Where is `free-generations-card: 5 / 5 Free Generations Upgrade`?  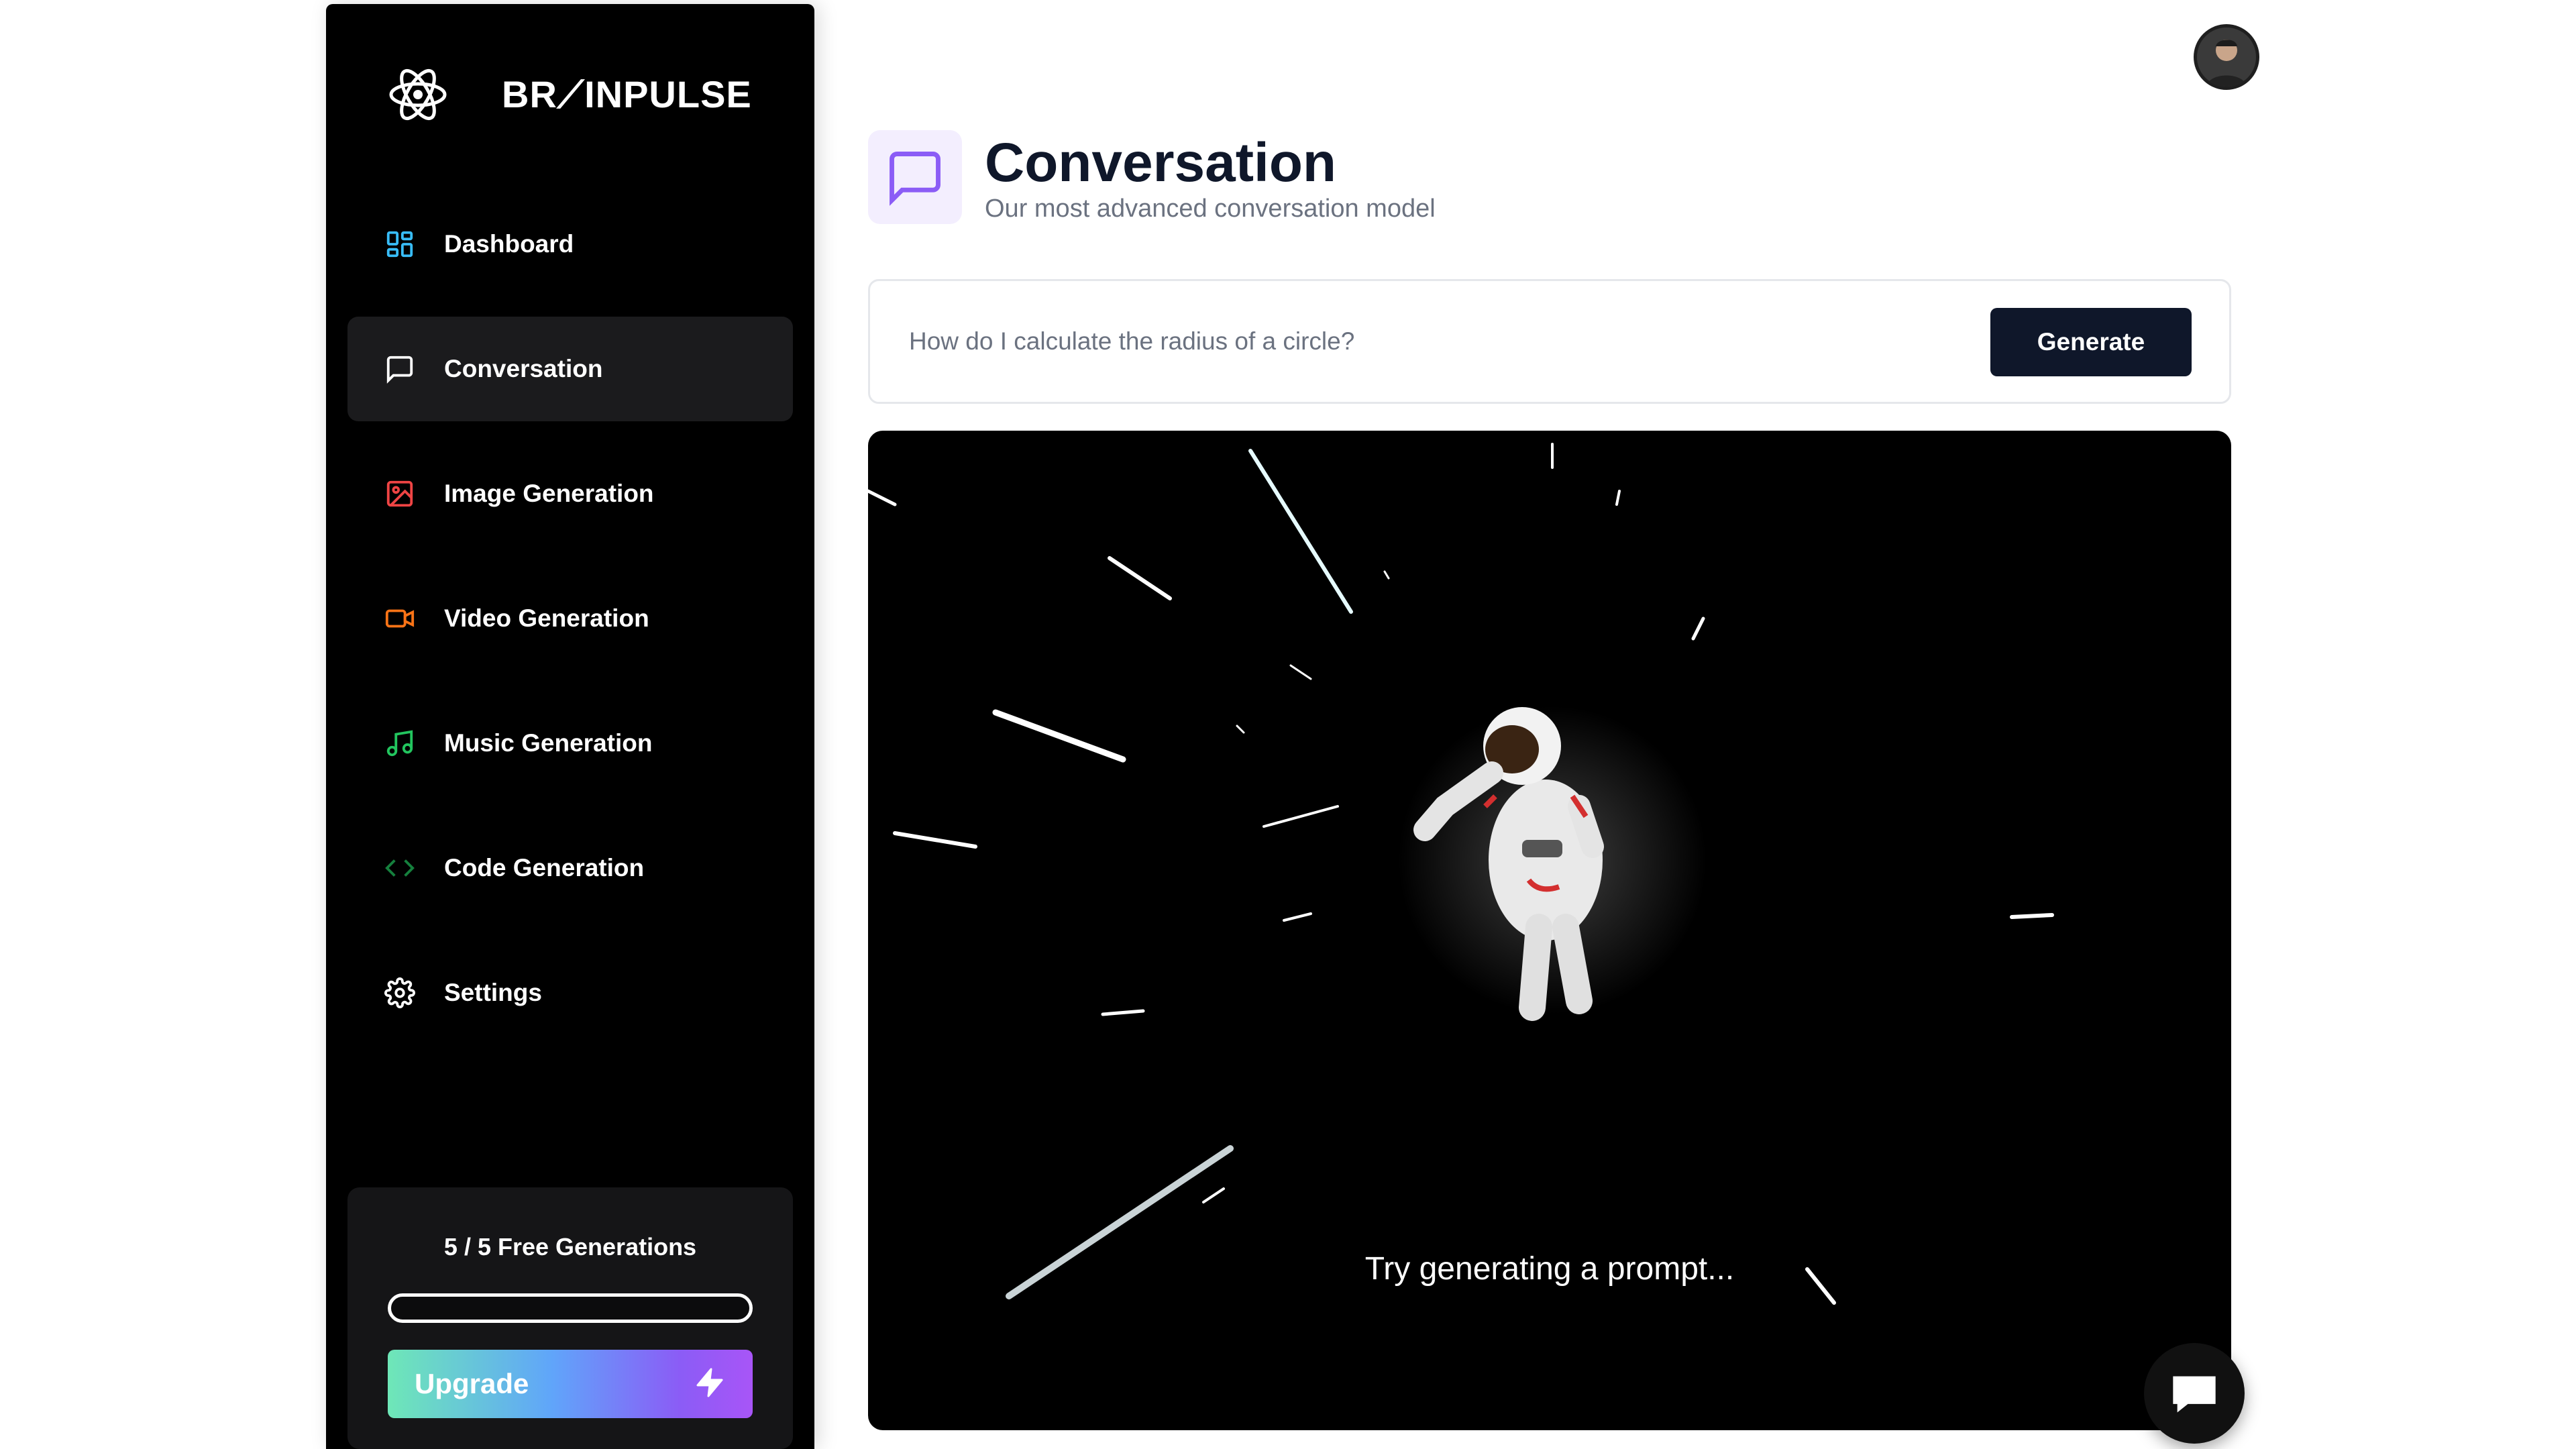
free-generations-card: 5 / 5 Free Generations Upgrade is located at coordinates (570, 1318).